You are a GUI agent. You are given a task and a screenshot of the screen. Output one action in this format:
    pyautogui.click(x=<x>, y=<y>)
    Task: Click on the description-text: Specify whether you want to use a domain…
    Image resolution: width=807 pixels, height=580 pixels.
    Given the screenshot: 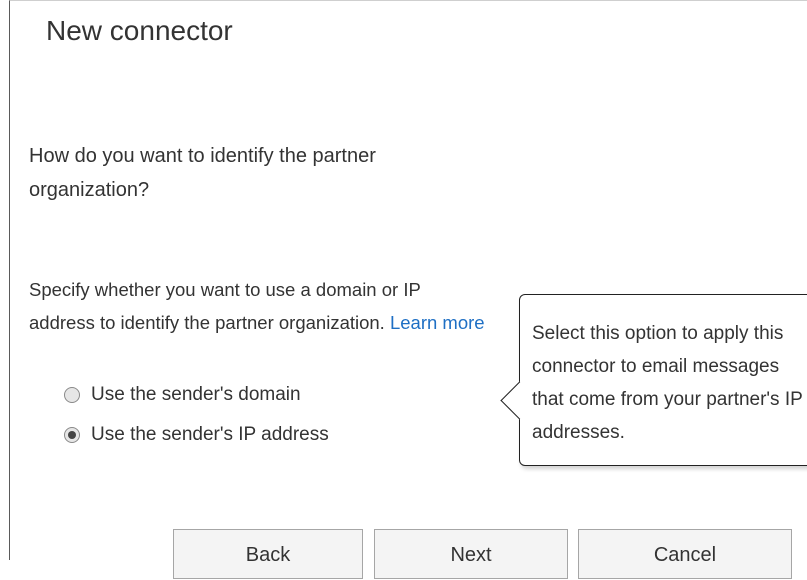 What is the action you would take?
    pyautogui.click(x=259, y=306)
    